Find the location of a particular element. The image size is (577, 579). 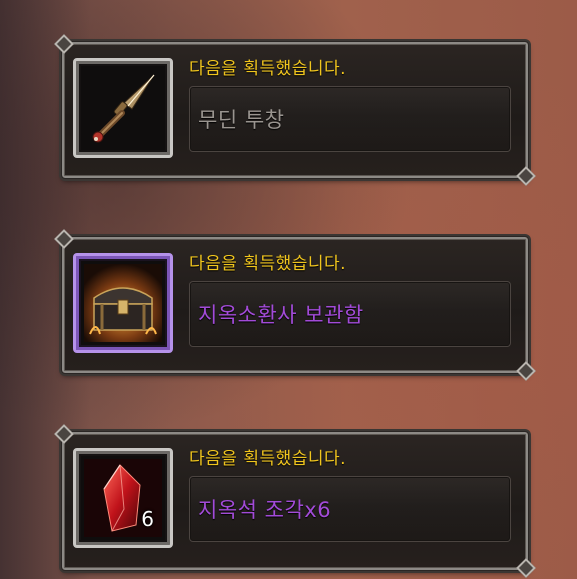

item-name: 무딘 투창 is located at coordinates (241, 120).